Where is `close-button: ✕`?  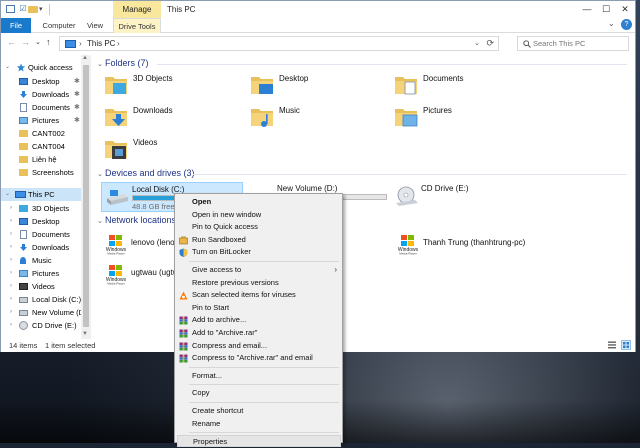
close-button: ✕ is located at coordinates (625, 9).